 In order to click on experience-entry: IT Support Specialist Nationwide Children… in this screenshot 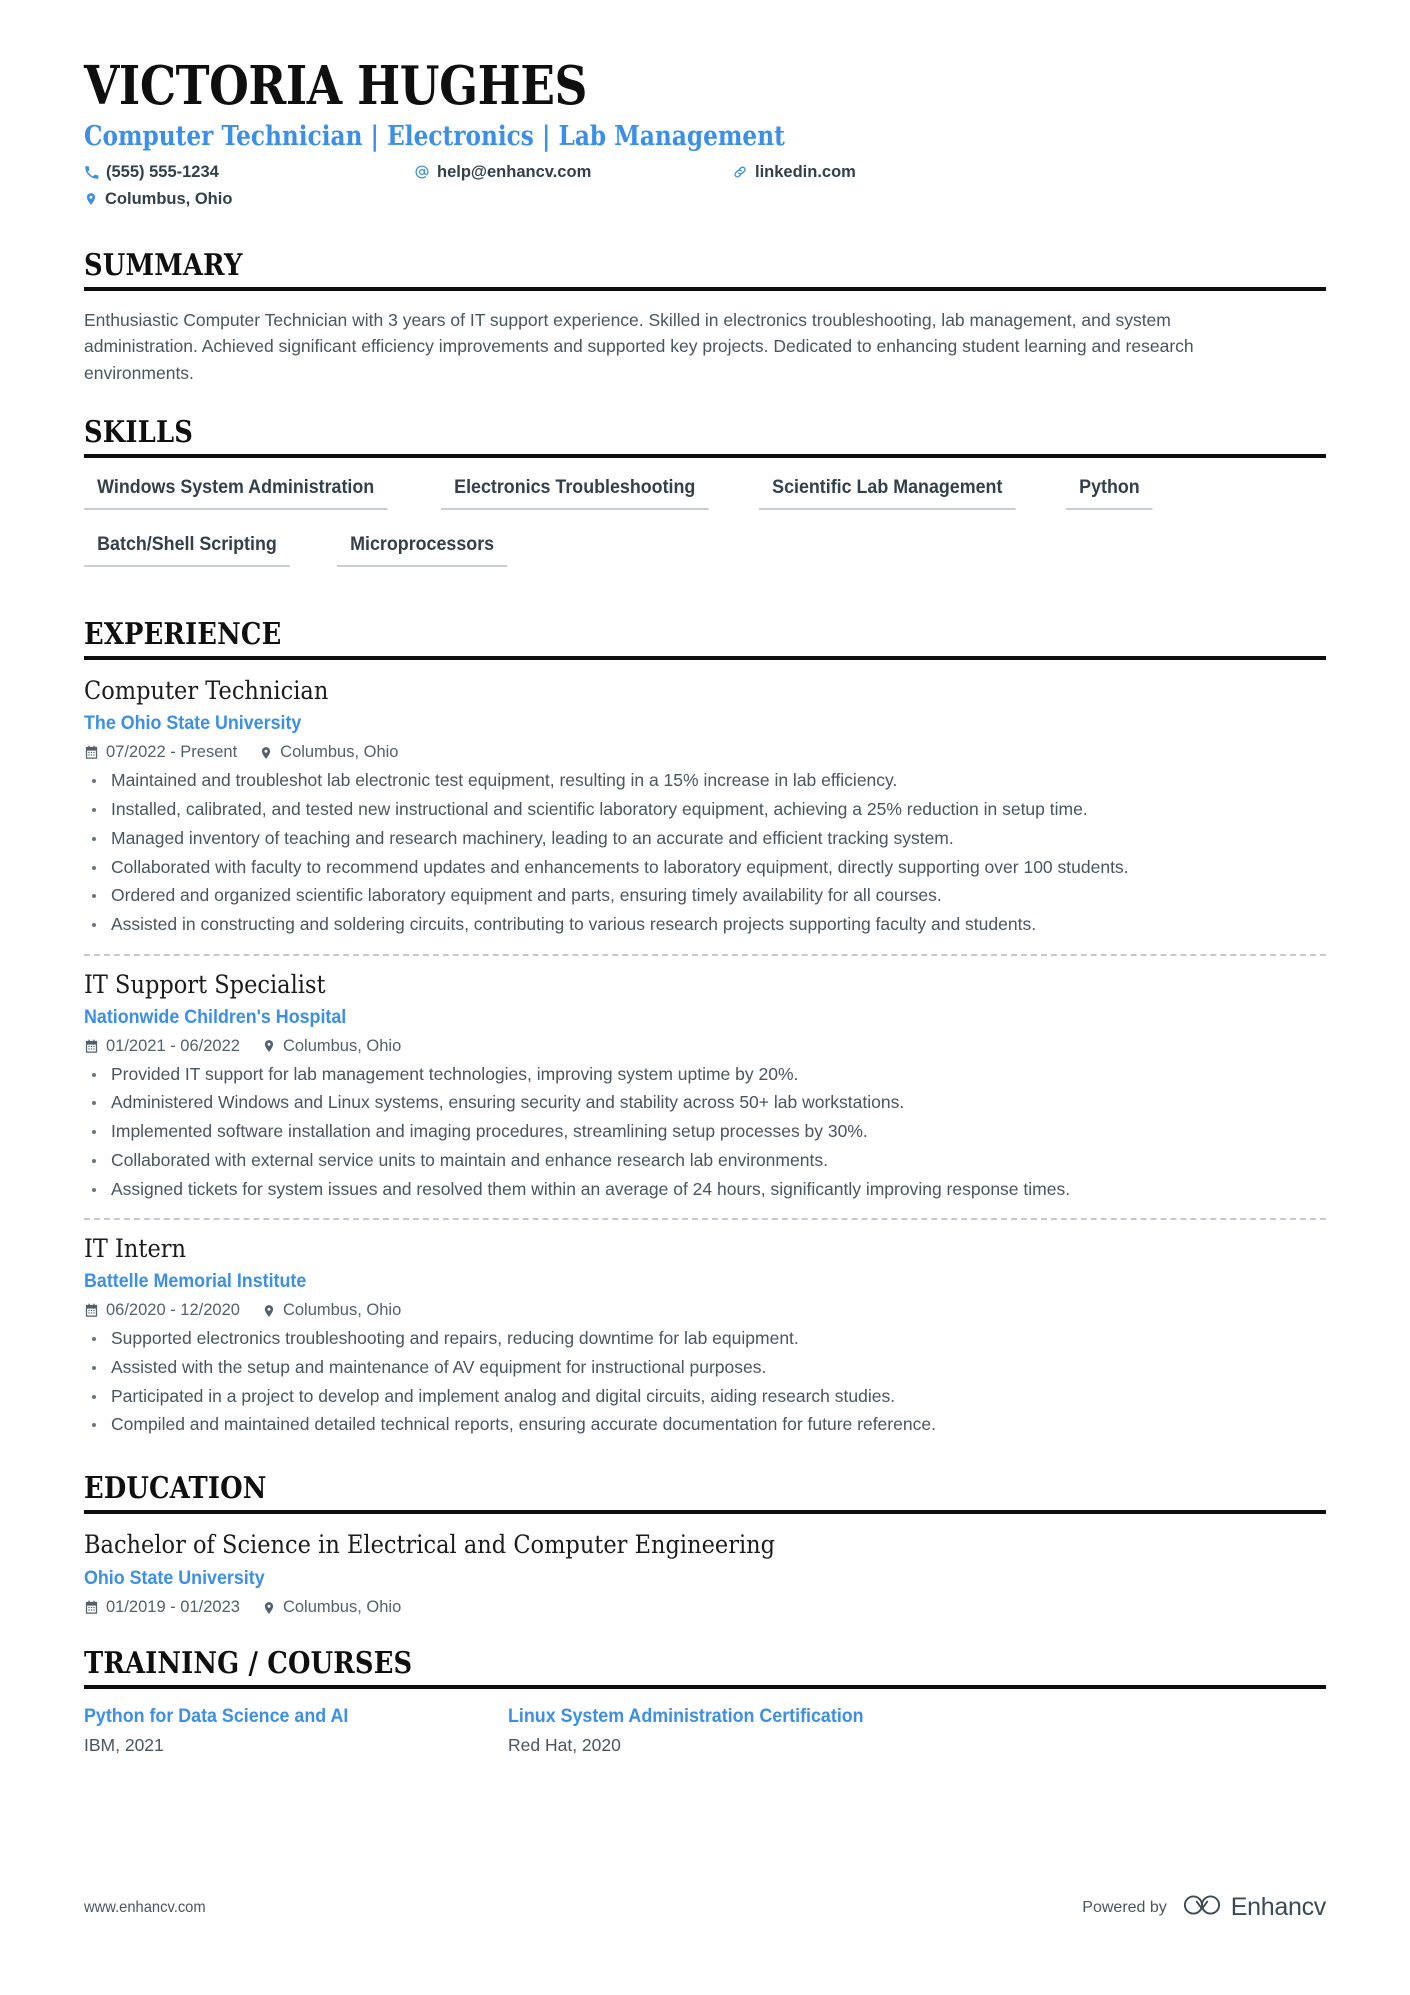, I will do `click(705, 1088)`.